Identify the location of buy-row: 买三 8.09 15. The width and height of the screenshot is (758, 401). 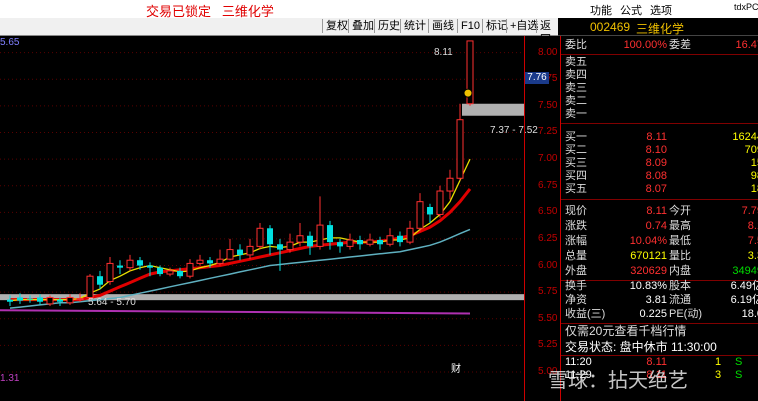
(661, 163).